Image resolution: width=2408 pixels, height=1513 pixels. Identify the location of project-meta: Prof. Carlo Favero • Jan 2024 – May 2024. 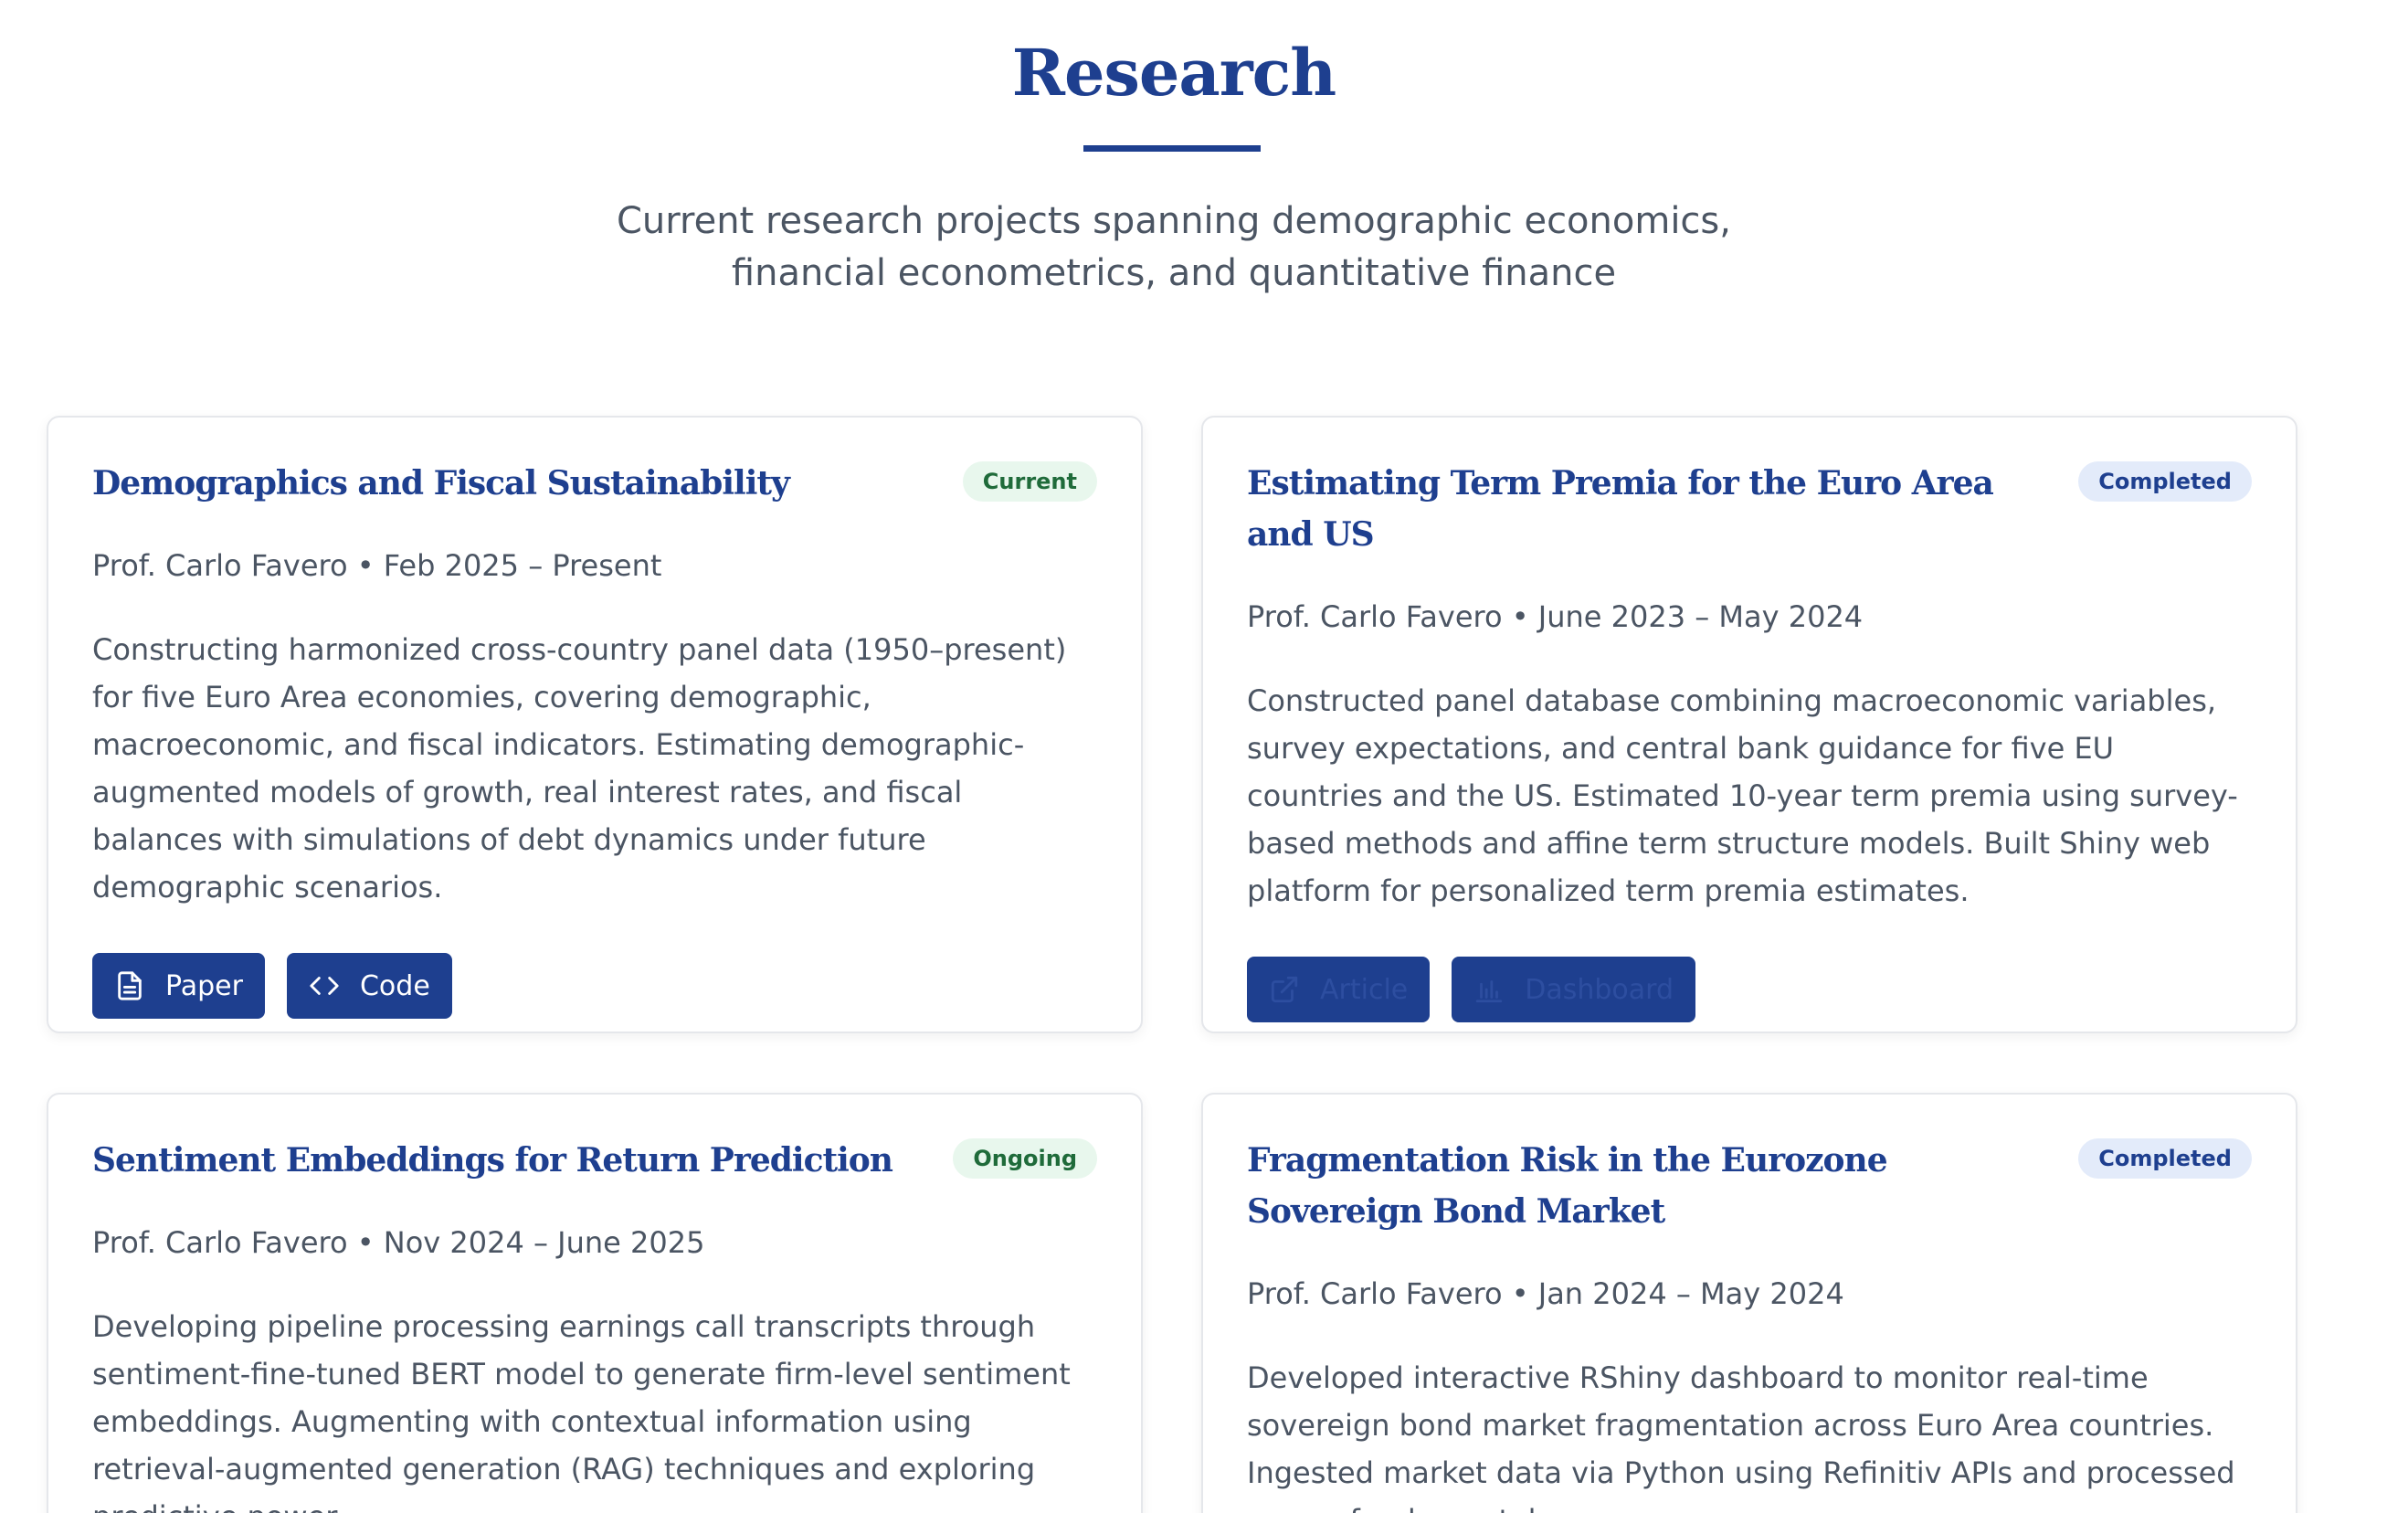
(1545, 1293).